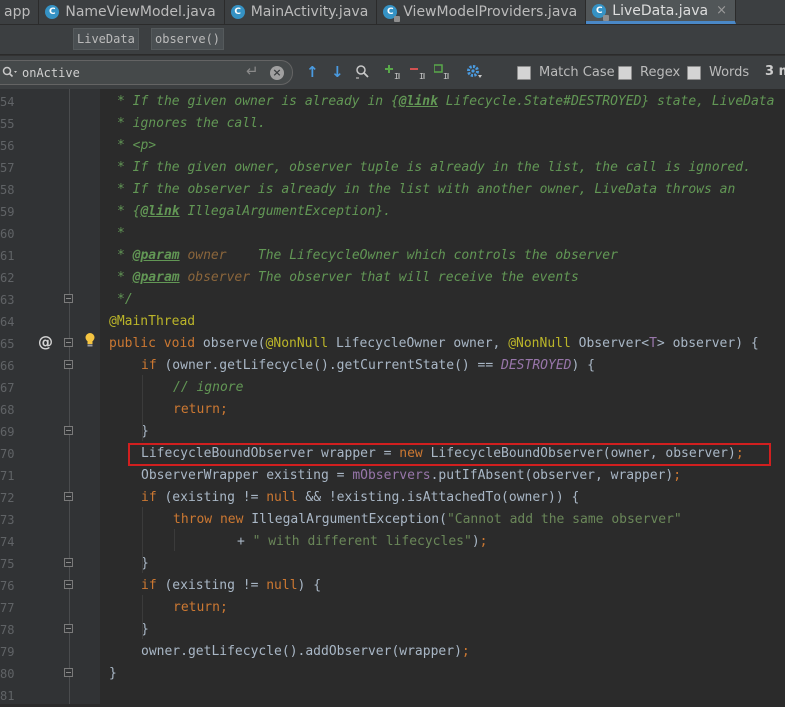 This screenshot has height=707, width=785. What do you see at coordinates (258, 101) in the screenshot?
I see `code-token: * If the given owner is already in {` at bounding box center [258, 101].